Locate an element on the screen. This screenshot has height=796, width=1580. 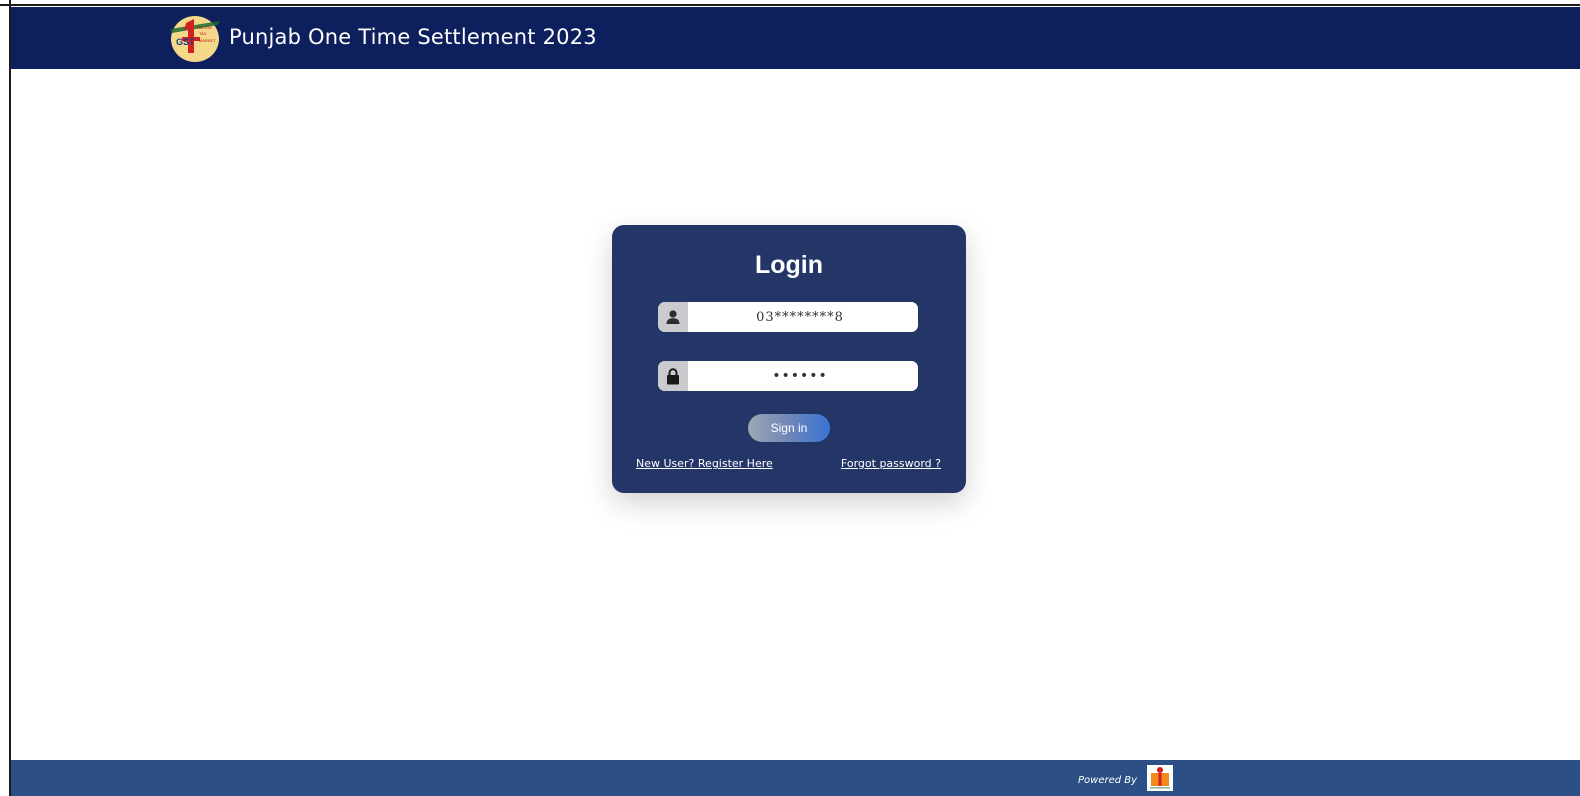
lock-icon is located at coordinates (673, 376).